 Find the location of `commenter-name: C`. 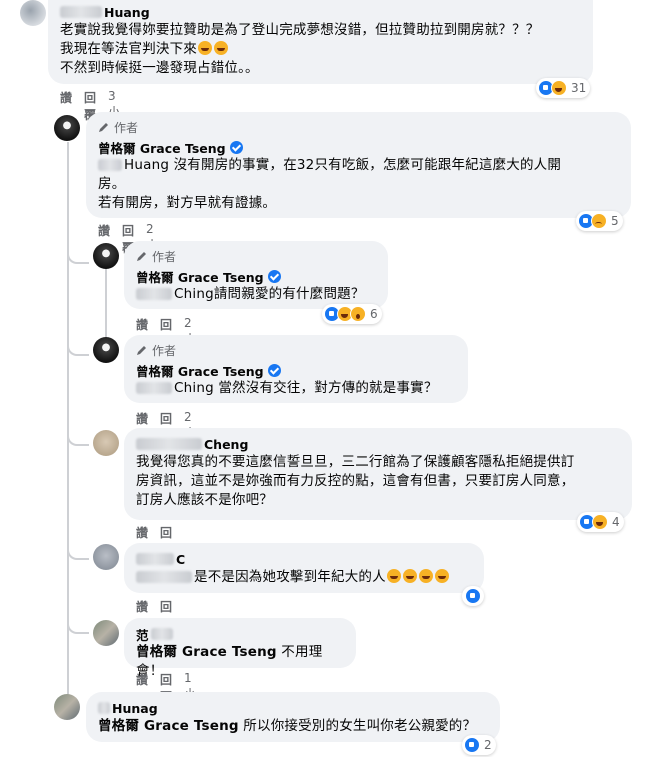

commenter-name: C is located at coordinates (304, 559).